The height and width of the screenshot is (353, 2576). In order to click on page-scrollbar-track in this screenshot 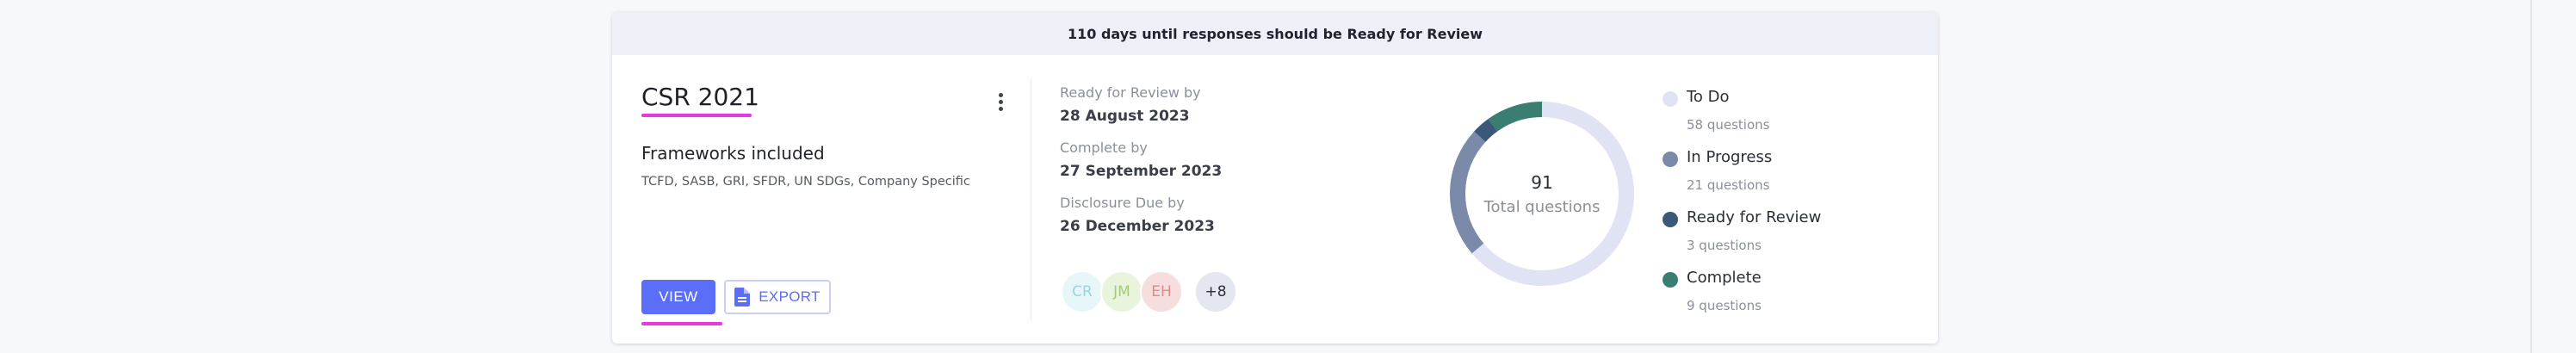, I will do `click(2531, 176)`.